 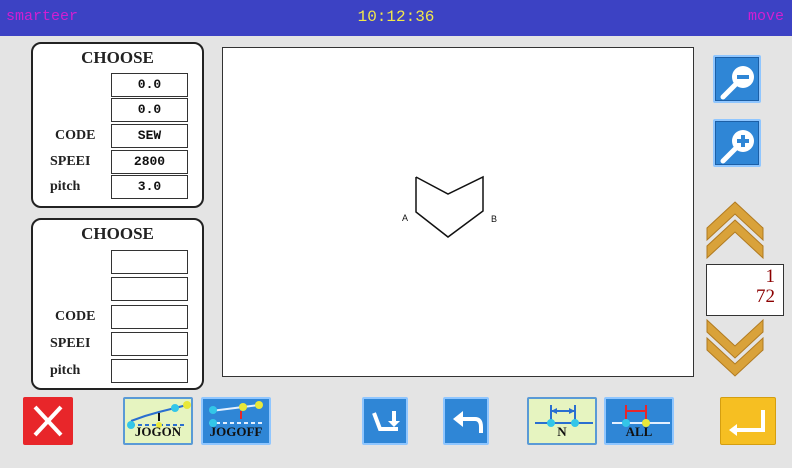 What do you see at coordinates (765, 296) in the screenshot?
I see `page-total: 72` at bounding box center [765, 296].